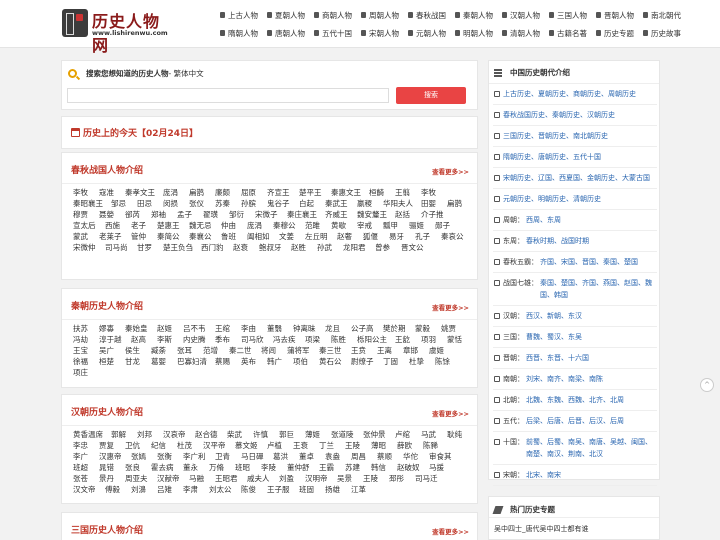 The height and width of the screenshot is (540, 720). What do you see at coordinates (575, 475) in the screenshot?
I see `sidebar-item: 宋朝： 北宋、南宋` at bounding box center [575, 475].